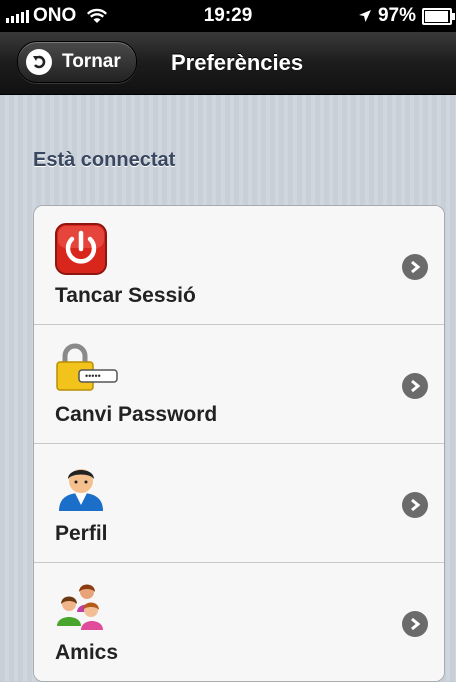  I want to click on back-button: Tornar, so click(77, 62).